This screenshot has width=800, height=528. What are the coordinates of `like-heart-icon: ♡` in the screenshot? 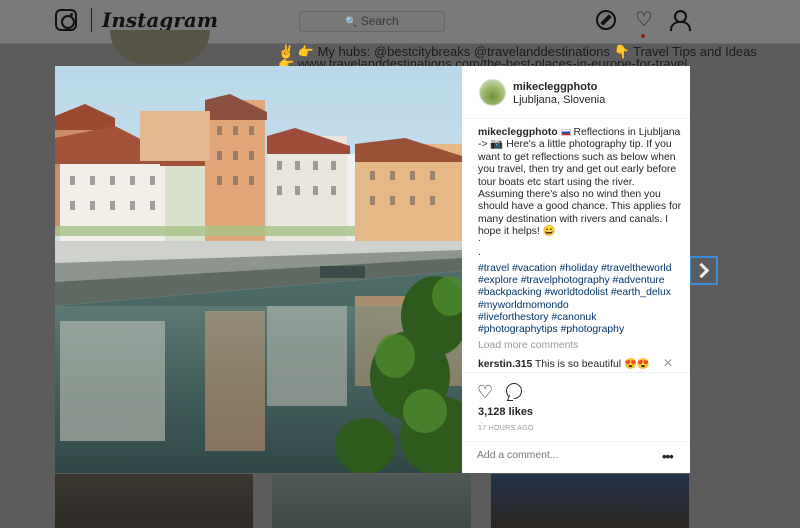 It's located at (485, 392).